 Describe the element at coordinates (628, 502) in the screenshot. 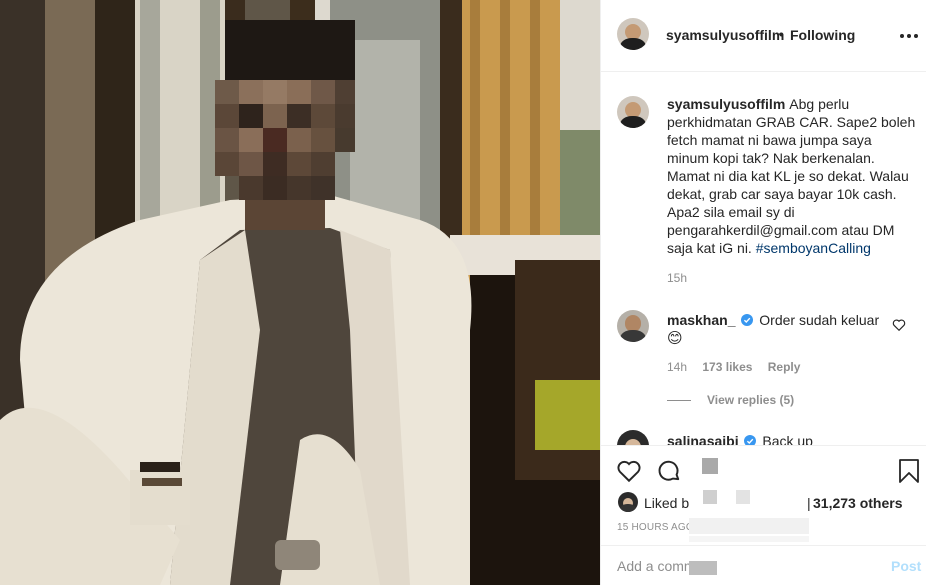

I see `liked-by-avatar` at that location.